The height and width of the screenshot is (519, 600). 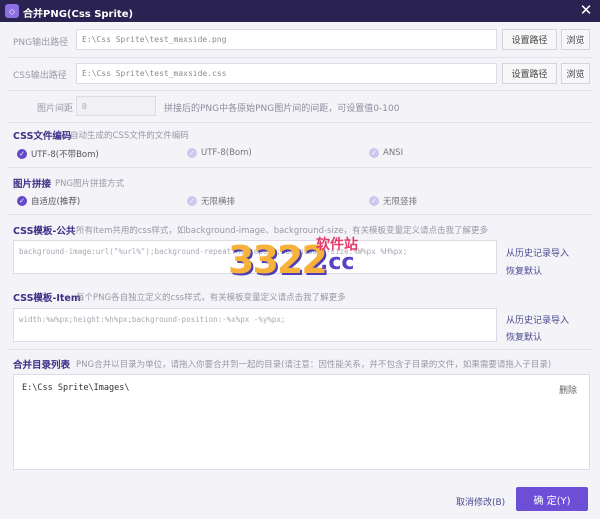 I want to click on png-output-path-field: E:\Css Sprite\test_maxside.png, so click(x=286, y=39).